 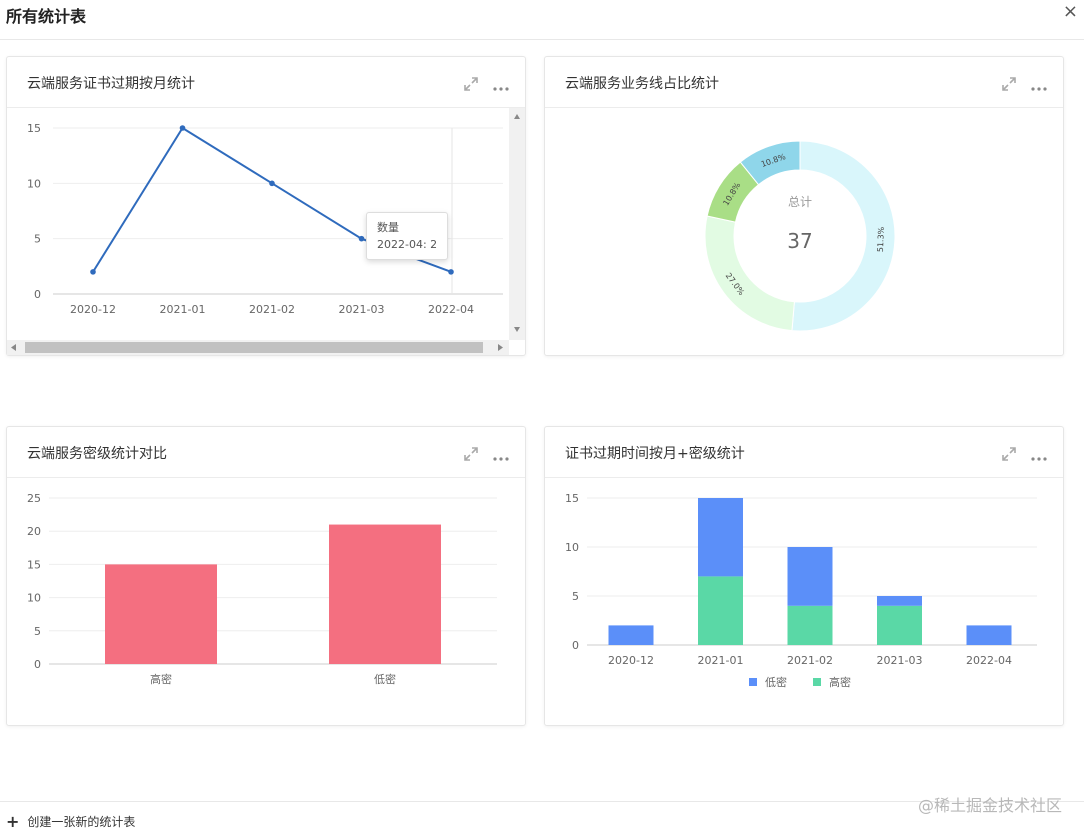 What do you see at coordinates (266, 82) in the screenshot?
I see `card-header: 云端服务证书过期按月统计` at bounding box center [266, 82].